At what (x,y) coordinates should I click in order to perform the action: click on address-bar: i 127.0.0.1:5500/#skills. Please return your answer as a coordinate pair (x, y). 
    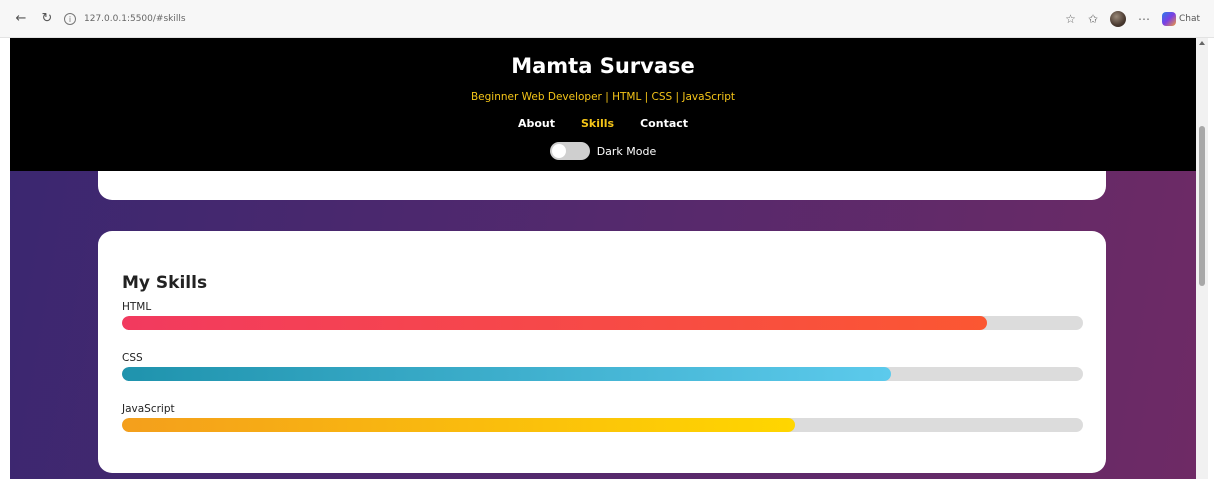
    Looking at the image, I should click on (544, 19).